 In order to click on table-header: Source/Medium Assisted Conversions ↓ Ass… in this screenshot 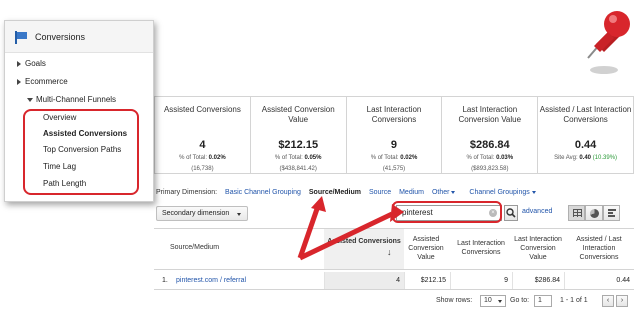, I will do `click(394, 249)`.